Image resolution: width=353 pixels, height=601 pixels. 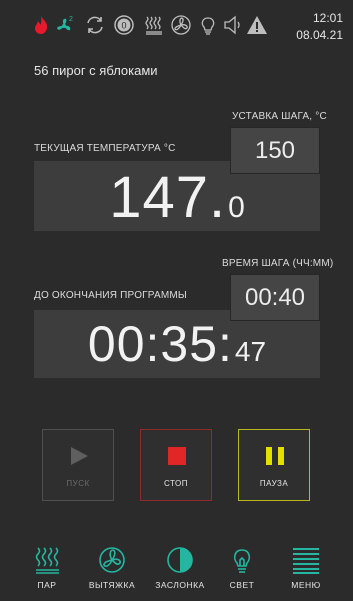 I want to click on current-temperature-value: 147. 0, so click(x=177, y=197).